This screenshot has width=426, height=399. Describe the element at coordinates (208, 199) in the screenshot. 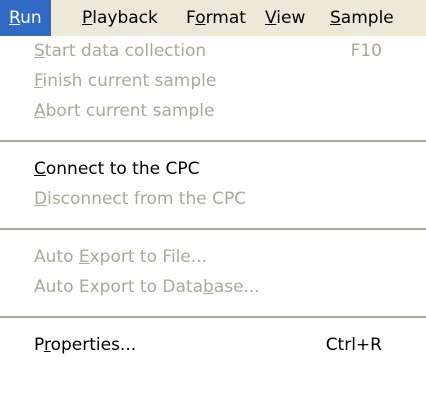

I see `disconnect-from-cpc-item: Disconnect from the CPC` at that location.